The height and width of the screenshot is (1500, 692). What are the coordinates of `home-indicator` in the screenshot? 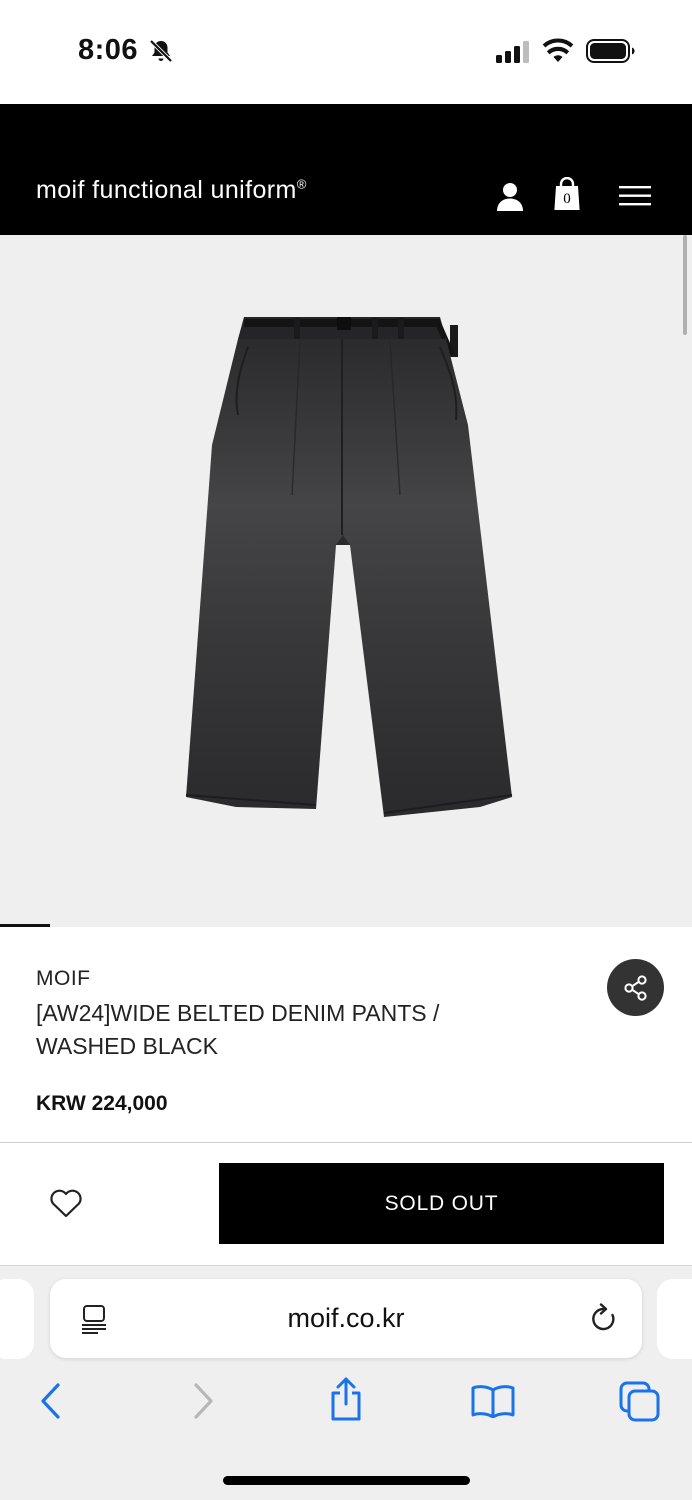 It's located at (346, 1480).